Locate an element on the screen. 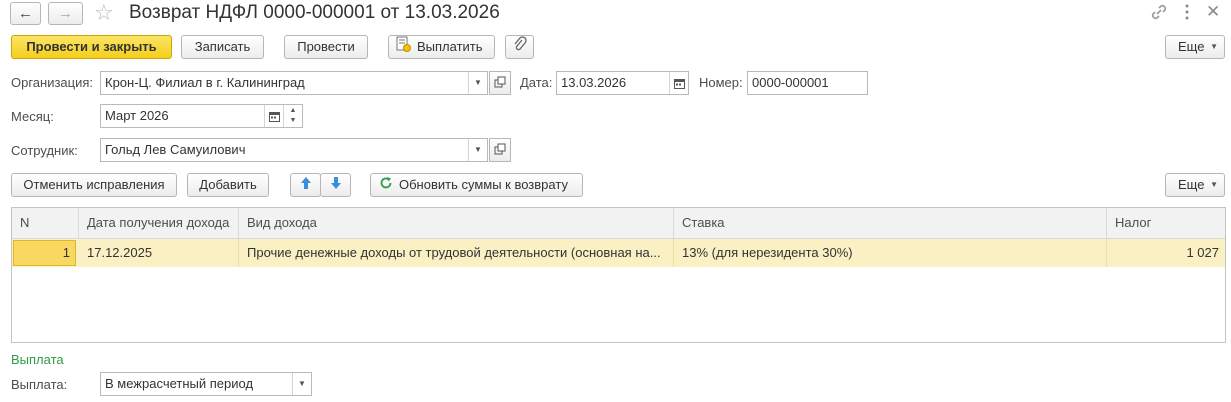 This screenshot has width=1231, height=402. payment-section-title: Выплата is located at coordinates (37, 359).